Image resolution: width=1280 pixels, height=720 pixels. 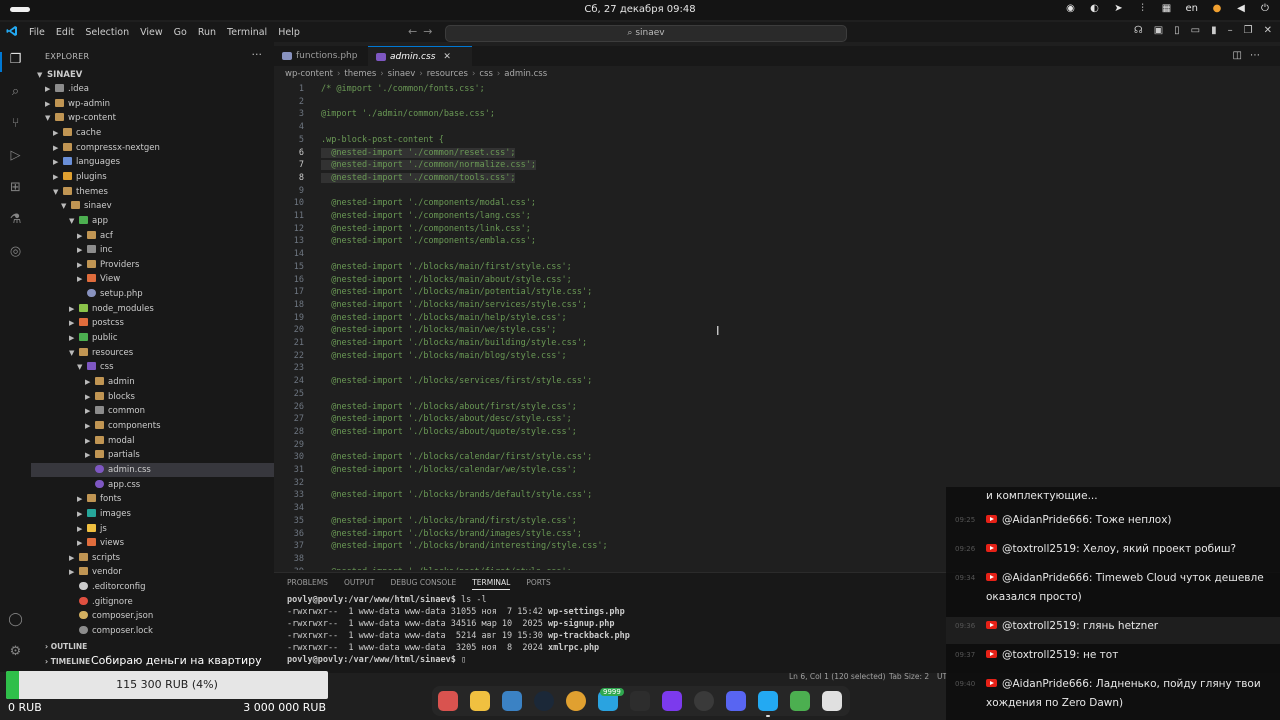 What do you see at coordinates (257, 54) in the screenshot?
I see `more-actions-icon: ···` at bounding box center [257, 54].